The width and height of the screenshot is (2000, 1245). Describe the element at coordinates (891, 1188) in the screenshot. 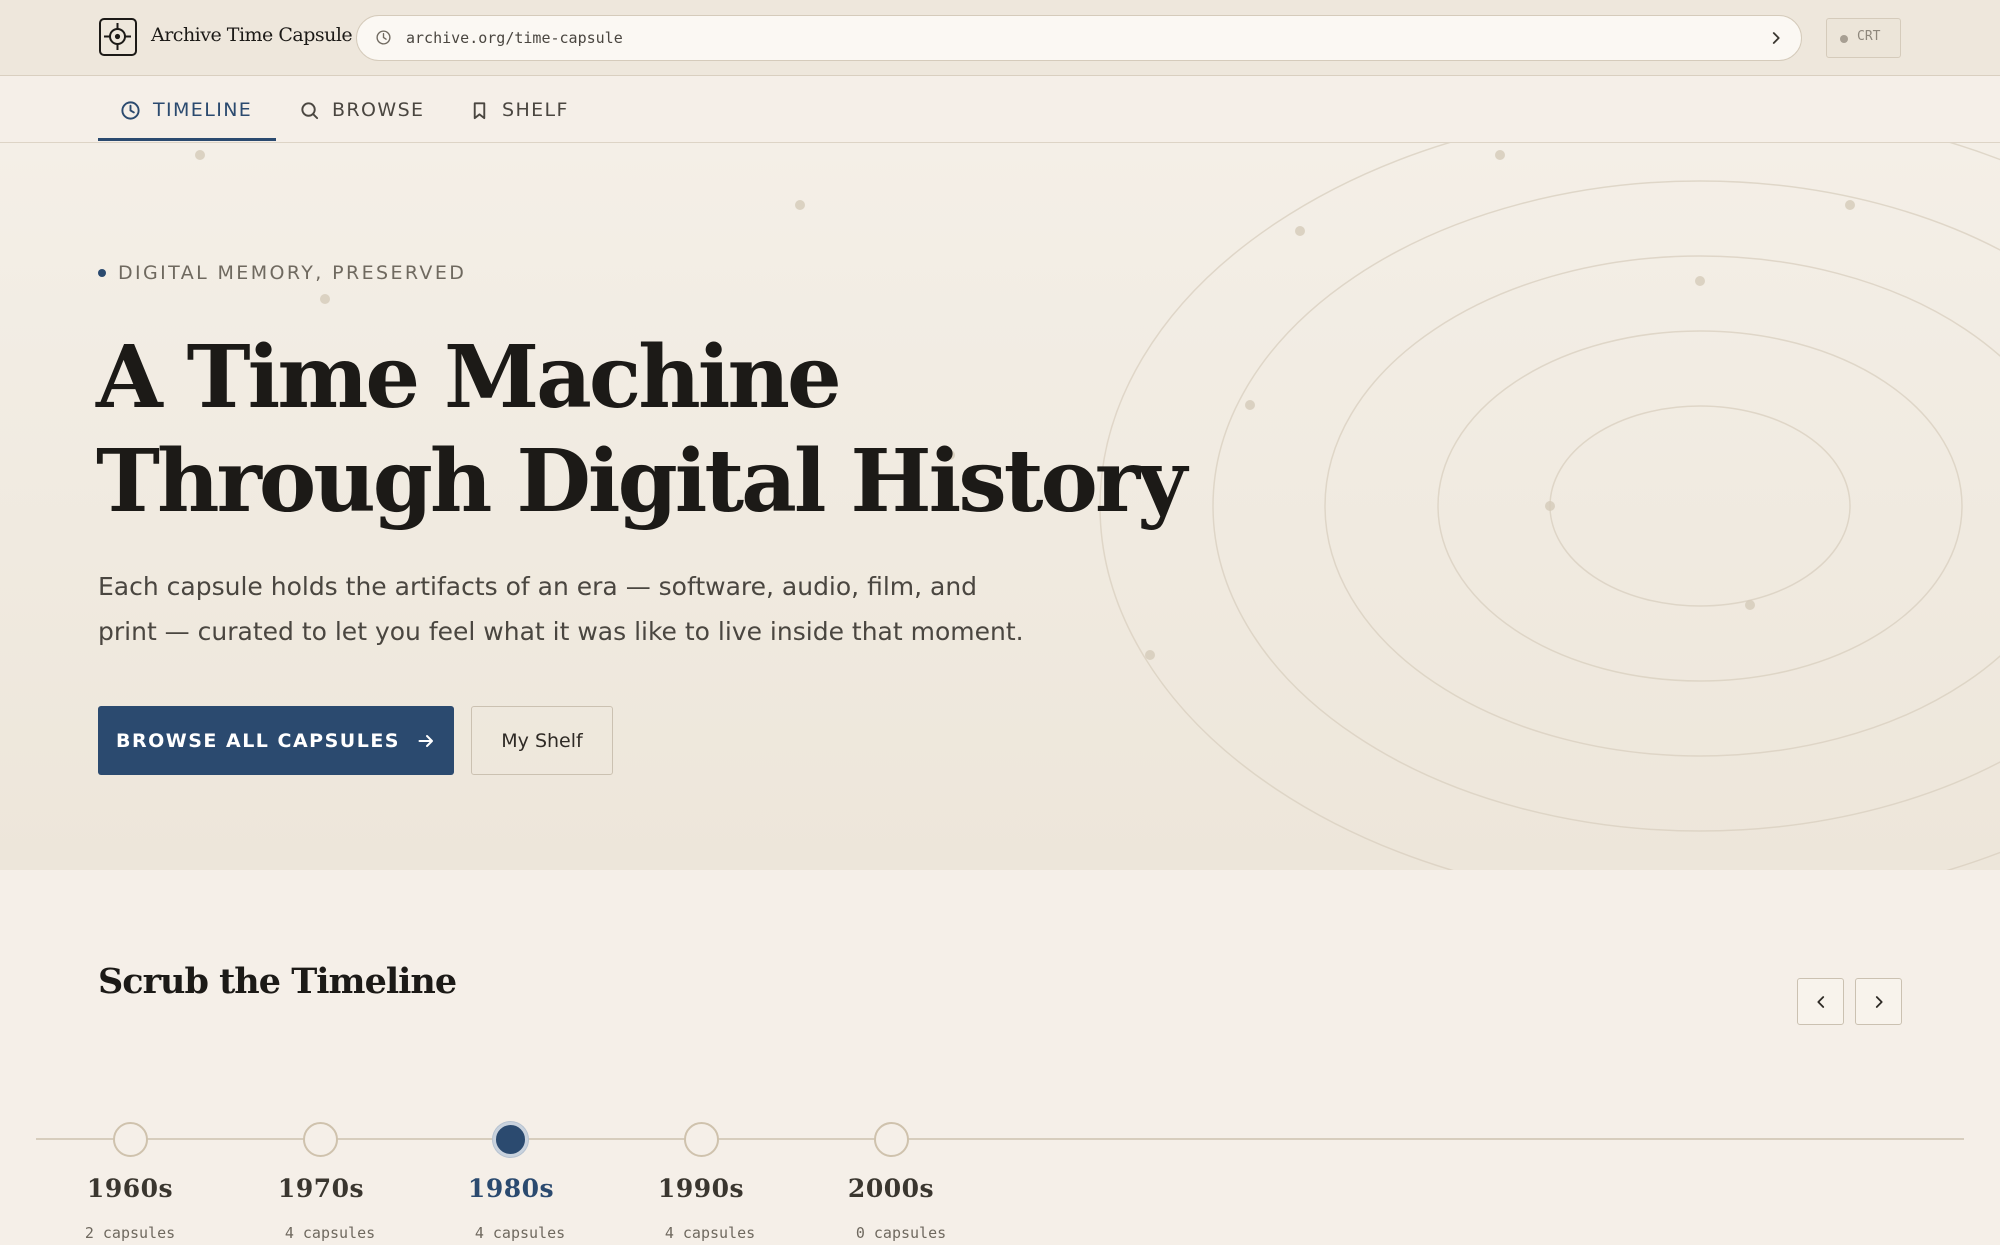

I see `decade-label: 2000s` at that location.